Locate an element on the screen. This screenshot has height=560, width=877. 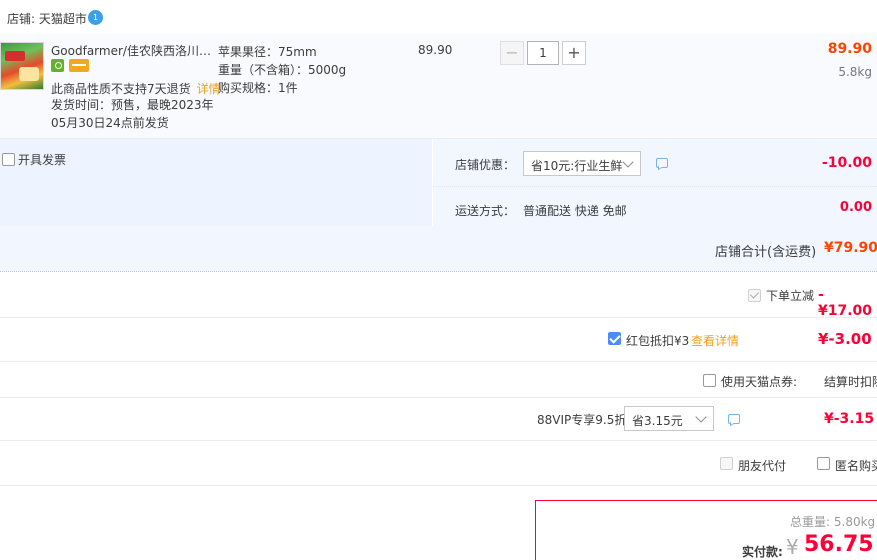
product-thumbnail is located at coordinates (22, 66).